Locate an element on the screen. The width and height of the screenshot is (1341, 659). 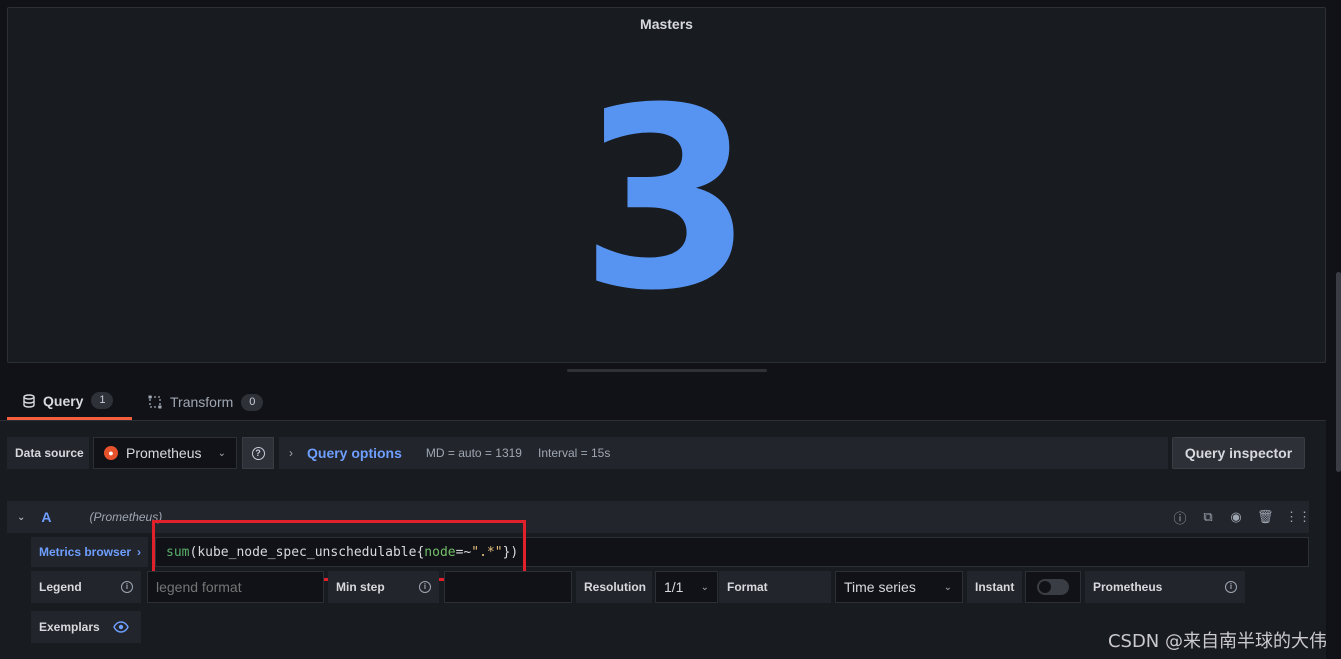
tab-query: Query 1 is located at coordinates (69, 402).